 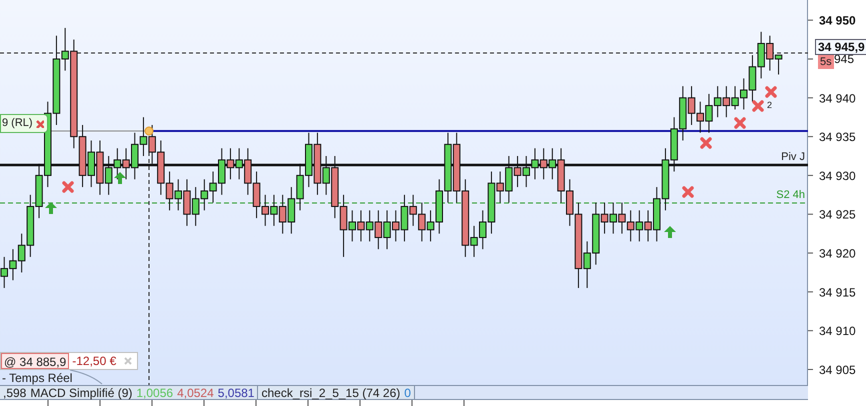 I want to click on price-axis-label: 34 915, so click(x=837, y=292).